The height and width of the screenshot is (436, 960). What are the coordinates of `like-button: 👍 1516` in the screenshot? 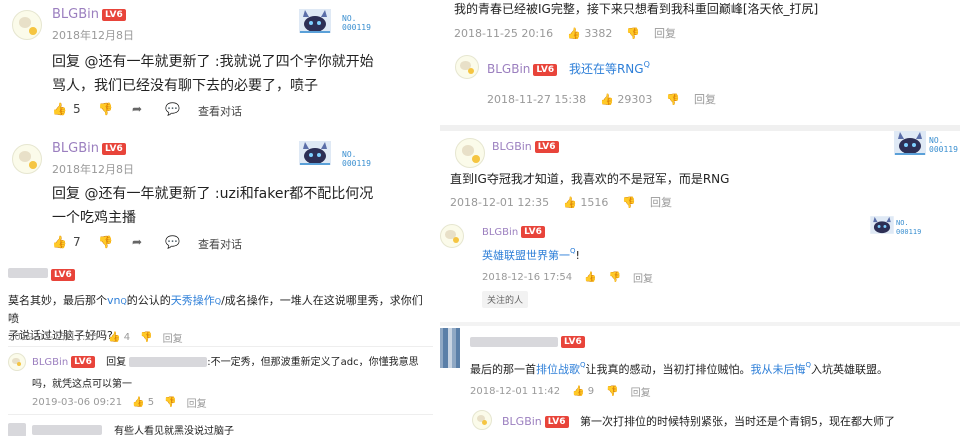 It's located at (585, 202).